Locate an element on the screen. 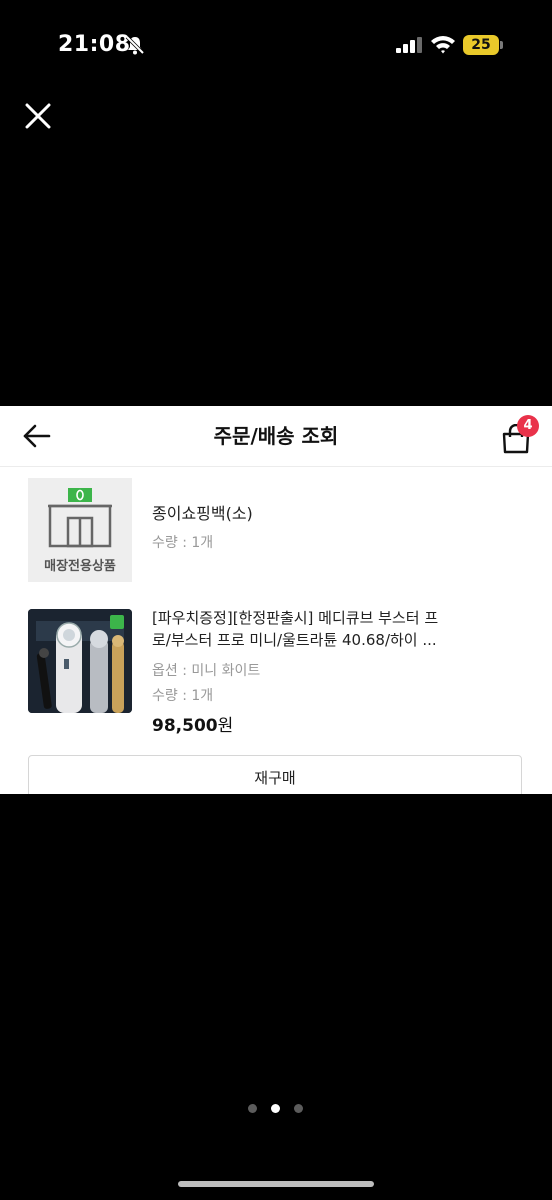 The height and width of the screenshot is (1200, 552). close-icon is located at coordinates (38, 116).